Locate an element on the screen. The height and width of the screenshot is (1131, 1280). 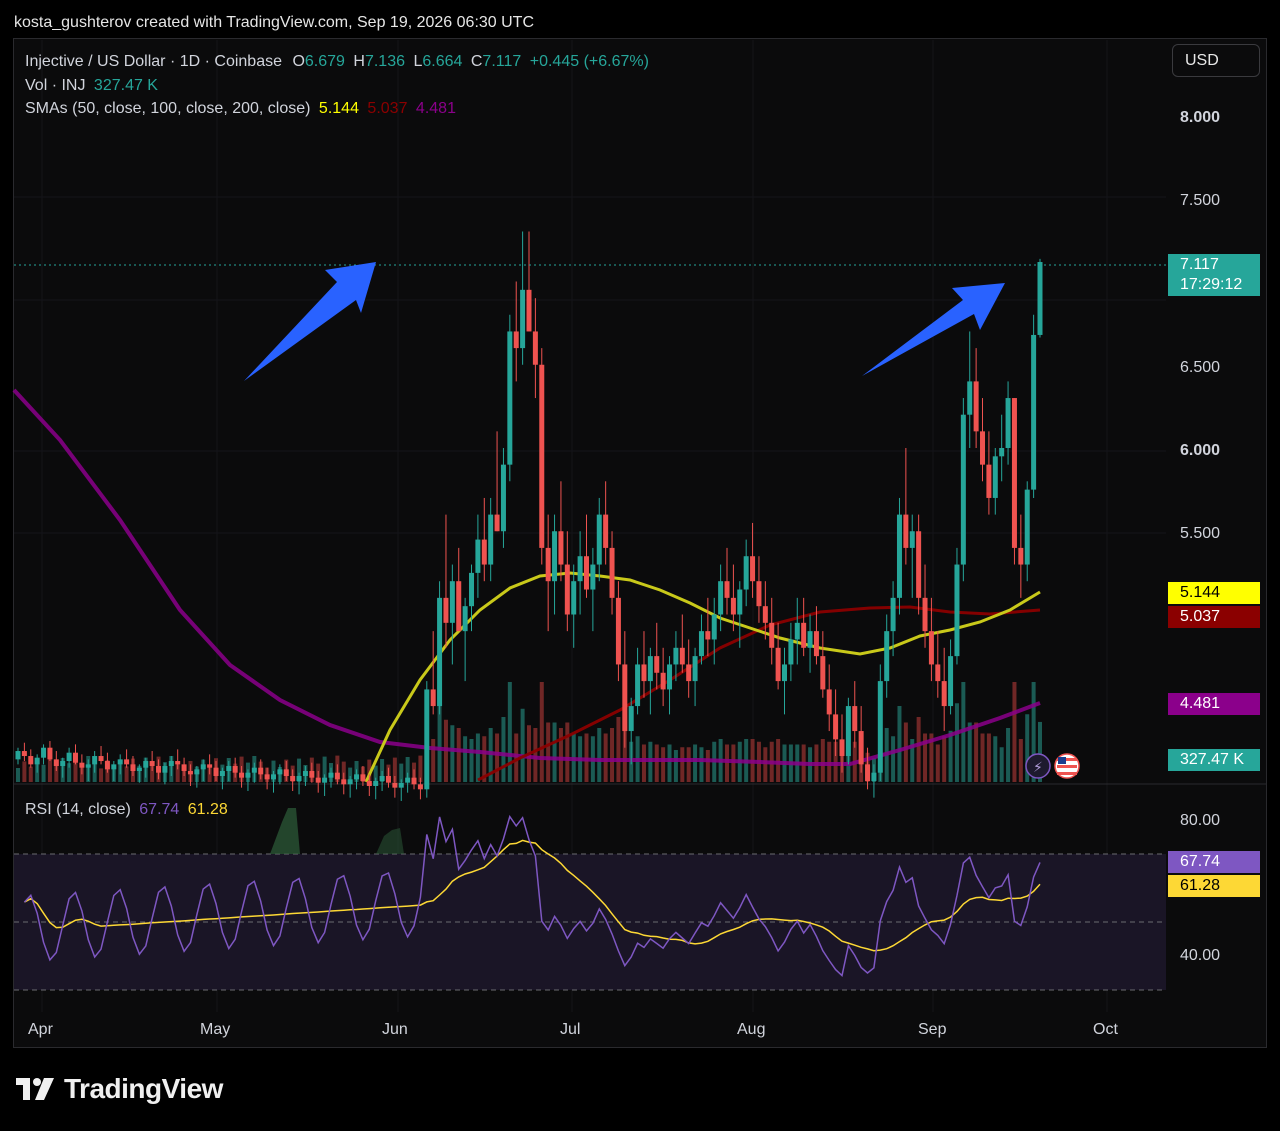
legend-rsi-ma-value: 61.28 is located at coordinates (207, 809).